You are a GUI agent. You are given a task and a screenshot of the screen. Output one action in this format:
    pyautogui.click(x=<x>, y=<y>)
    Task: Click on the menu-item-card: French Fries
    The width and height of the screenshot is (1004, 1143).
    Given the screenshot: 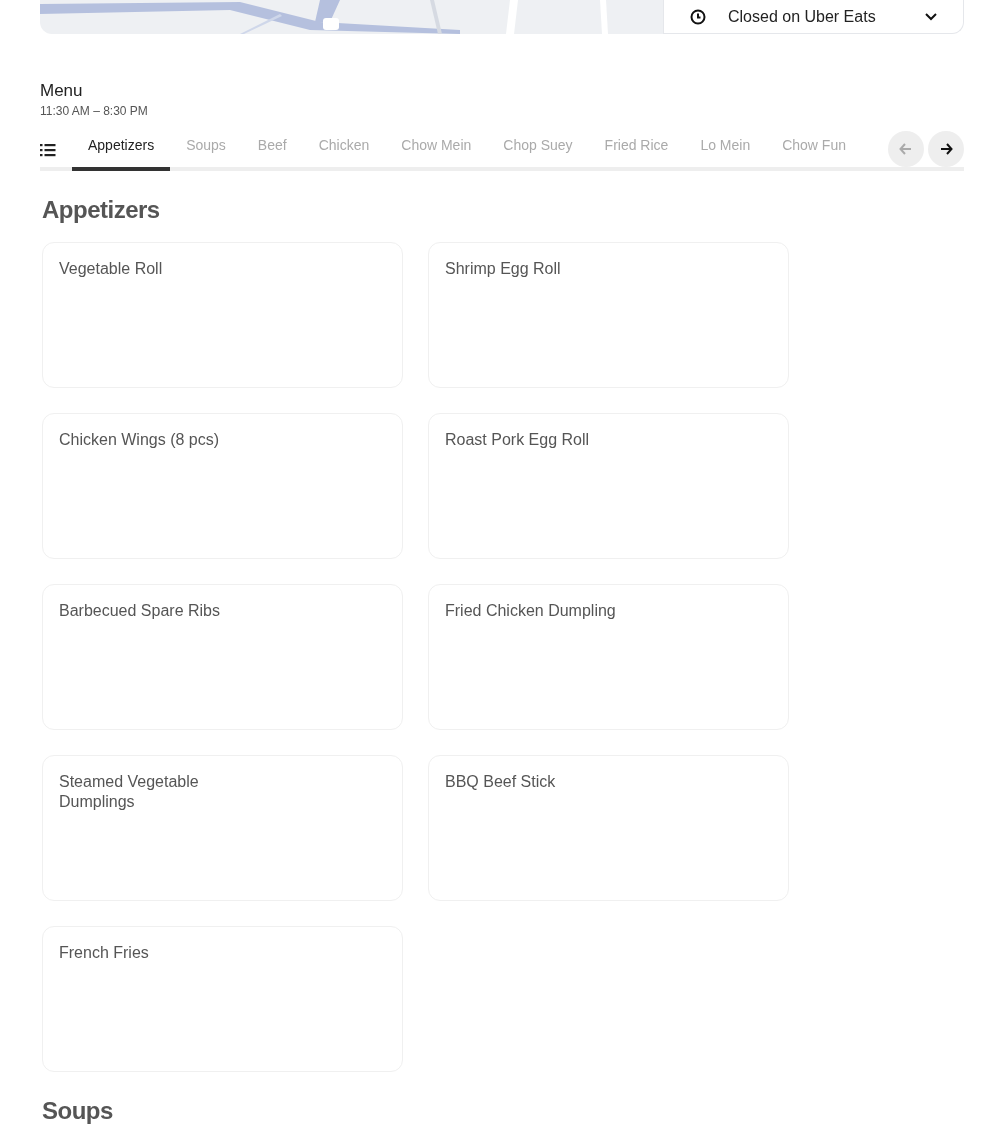 What is the action you would take?
    pyautogui.click(x=222, y=999)
    